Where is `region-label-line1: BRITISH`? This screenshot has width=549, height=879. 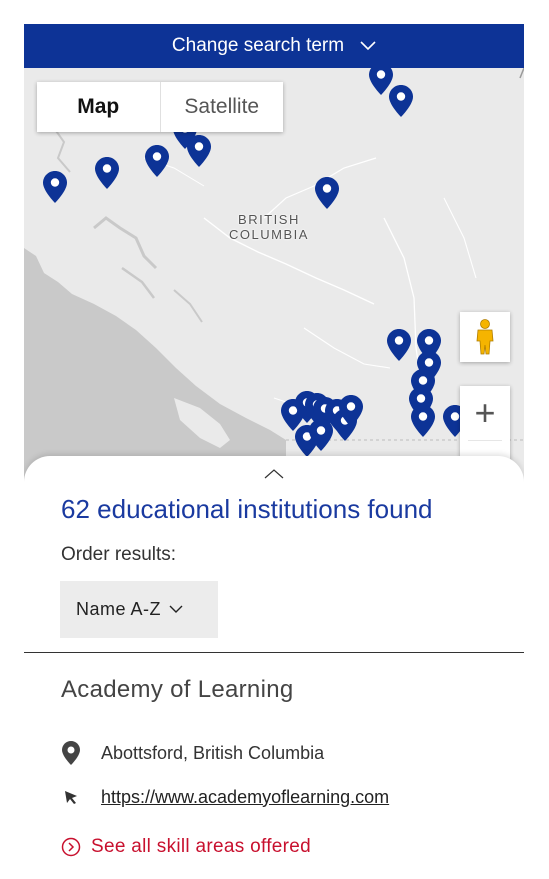 region-label-line1: BRITISH is located at coordinates (269, 219).